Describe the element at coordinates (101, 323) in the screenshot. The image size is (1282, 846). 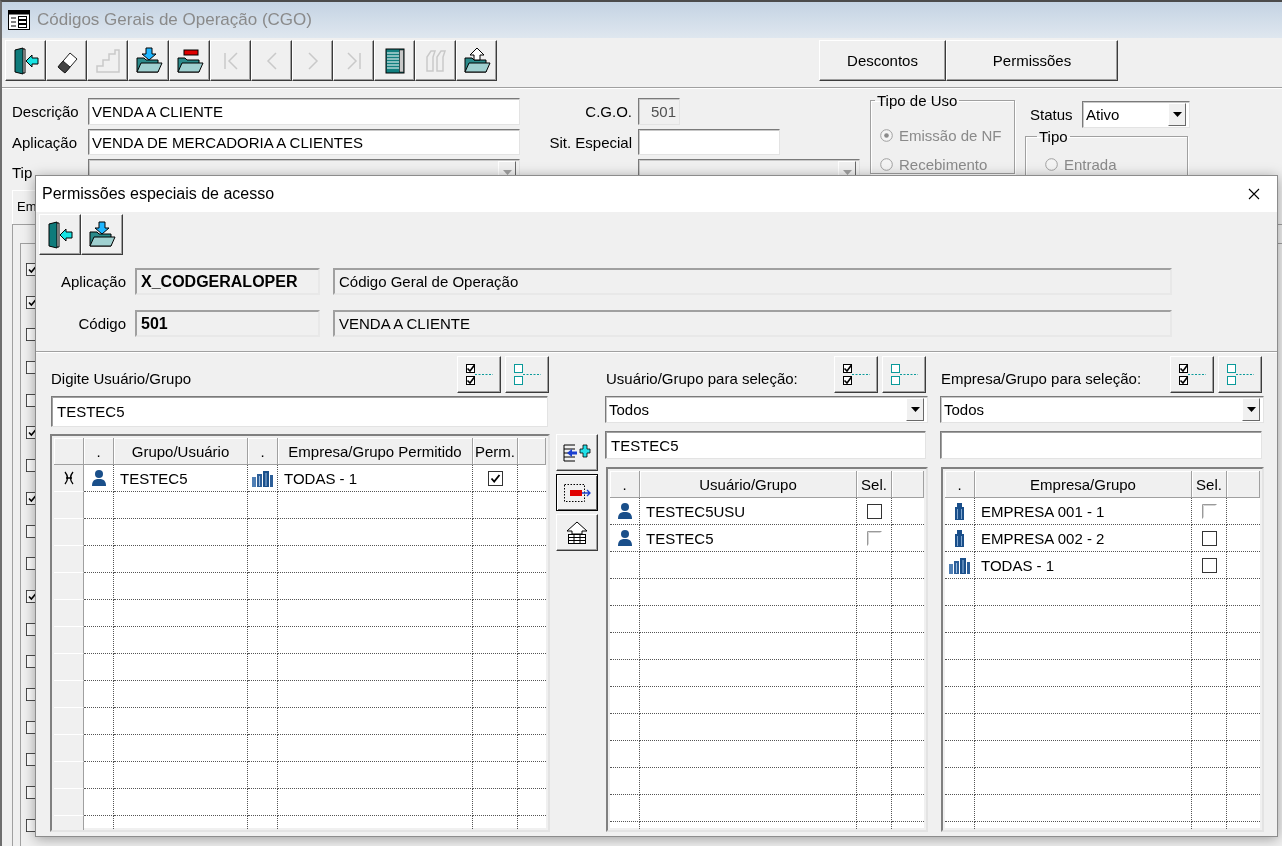
I see `field-label: Código` at that location.